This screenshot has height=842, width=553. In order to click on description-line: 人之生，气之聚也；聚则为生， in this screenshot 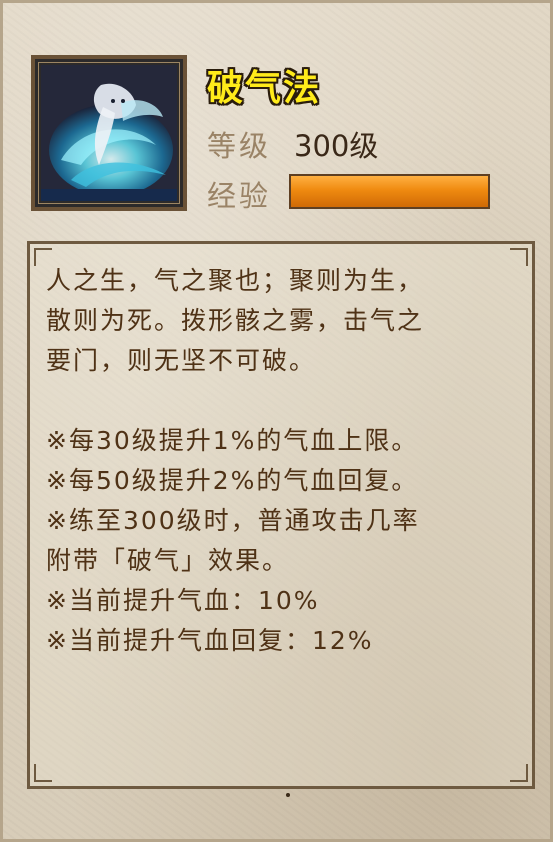, I will do `click(235, 280)`.